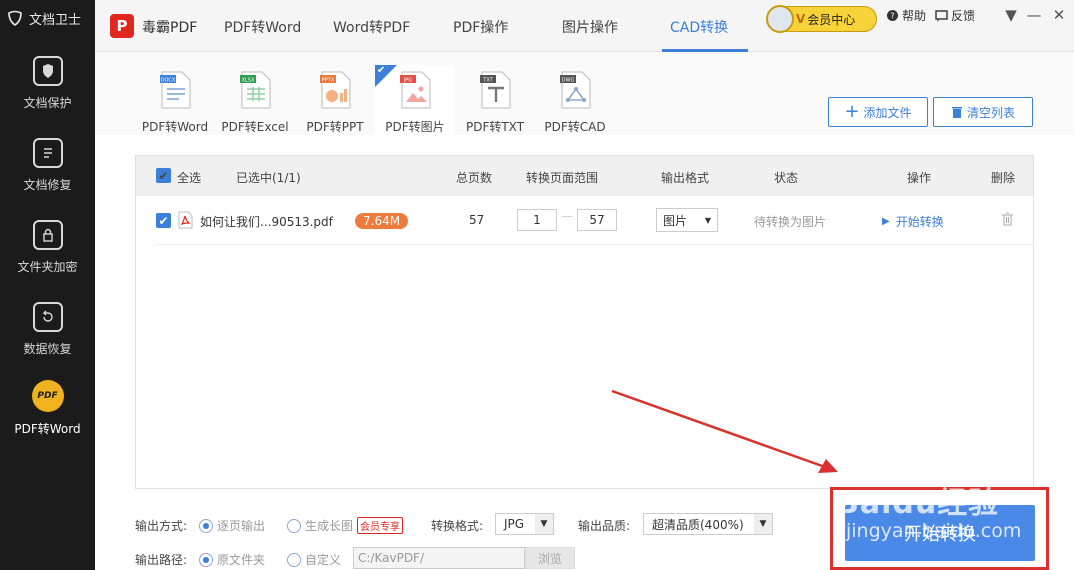 The image size is (1074, 570). I want to click on range-from-input: 1, so click(537, 220).